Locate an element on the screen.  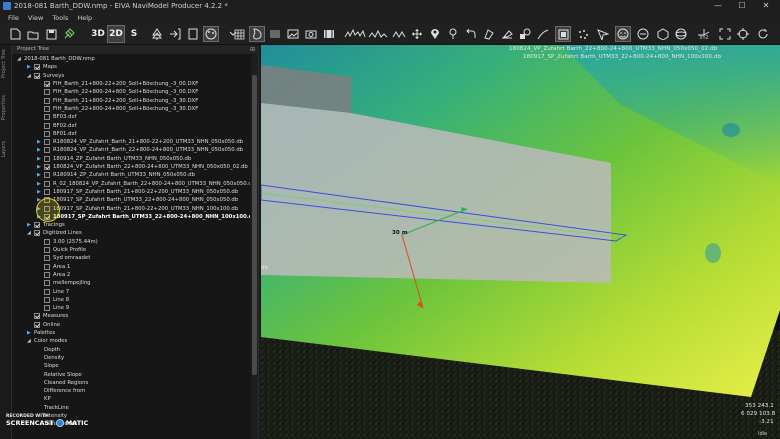
tree-row: Syd omraadet is located at coordinates (63, 258).